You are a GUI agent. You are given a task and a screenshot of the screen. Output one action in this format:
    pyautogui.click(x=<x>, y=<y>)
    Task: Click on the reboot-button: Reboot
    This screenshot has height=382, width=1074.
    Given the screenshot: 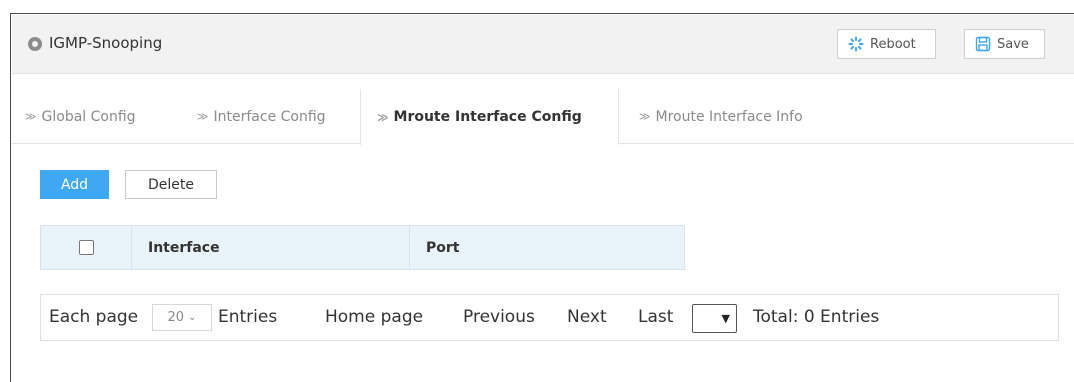 What is the action you would take?
    pyautogui.click(x=886, y=44)
    